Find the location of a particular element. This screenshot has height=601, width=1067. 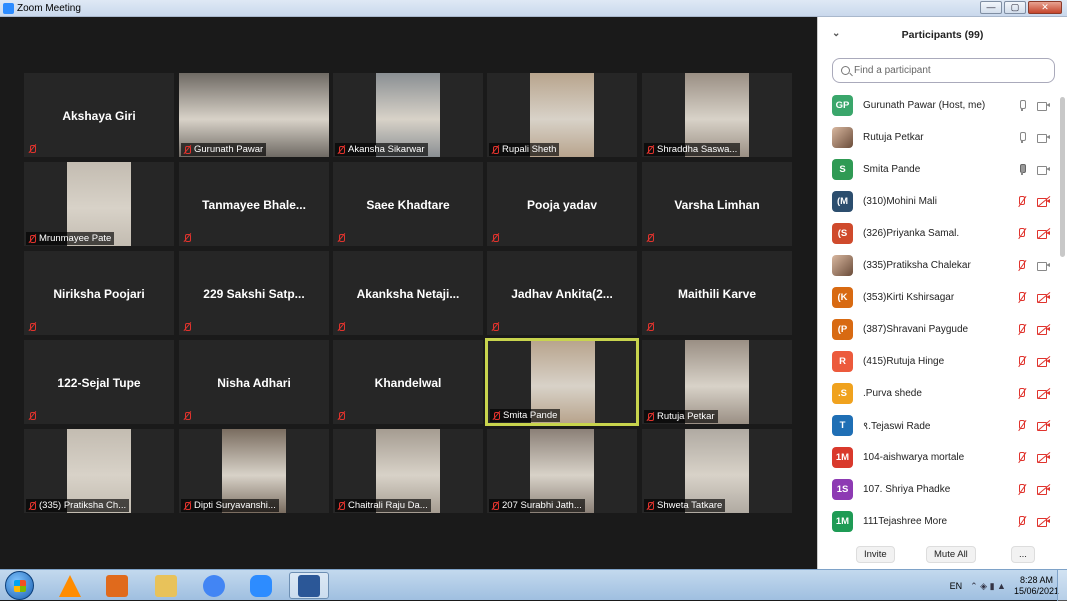

participant-row: (K (353)Kirti Kshirsagar is located at coordinates (937, 297).